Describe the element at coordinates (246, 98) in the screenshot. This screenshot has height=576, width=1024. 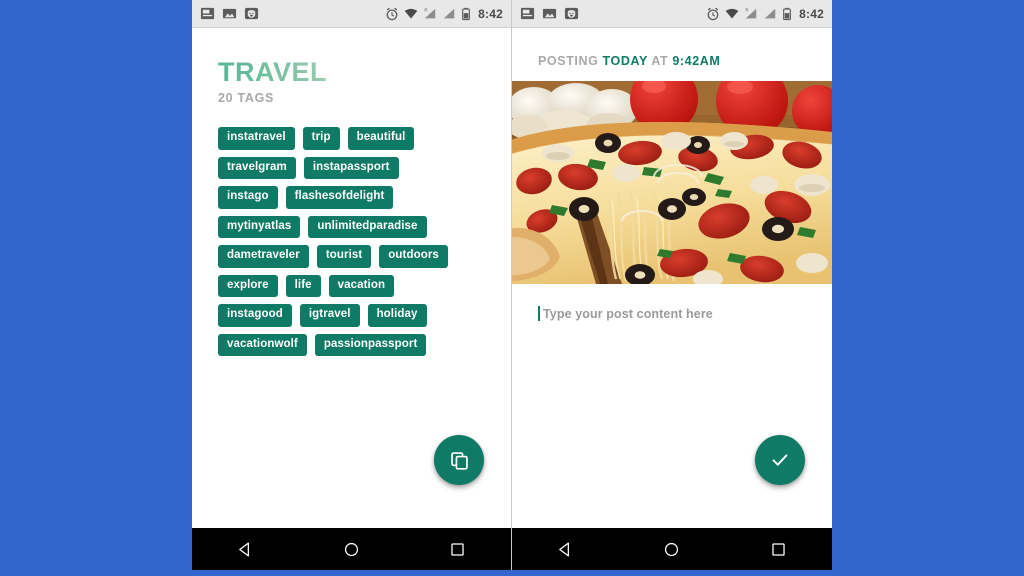
I see `tag-count-label: 20 TAGS` at that location.